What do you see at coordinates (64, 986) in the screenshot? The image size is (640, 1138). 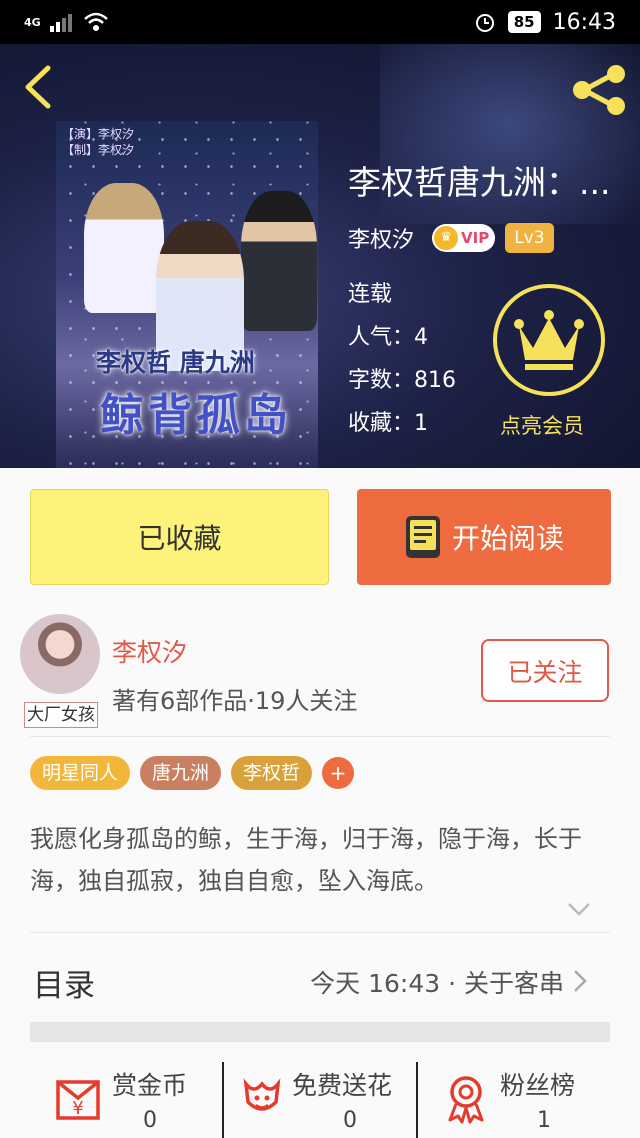 I see `toc-label: 目录` at bounding box center [64, 986].